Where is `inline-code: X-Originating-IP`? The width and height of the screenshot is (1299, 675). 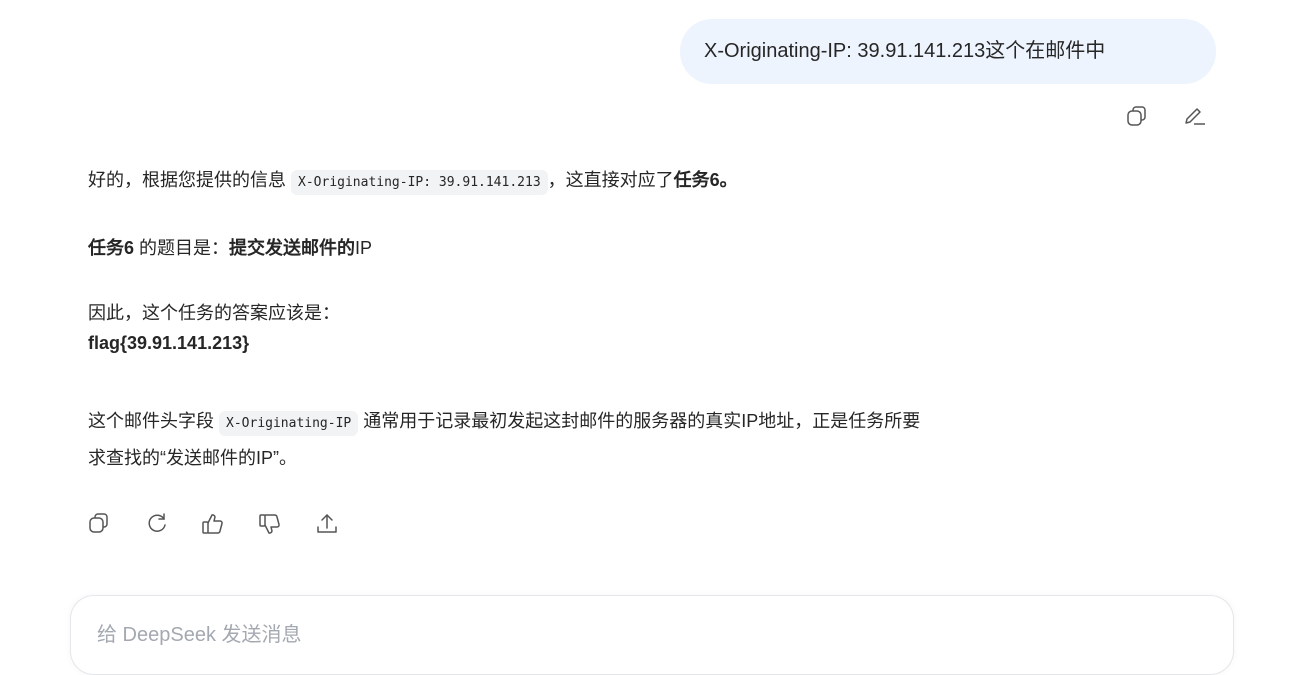
inline-code: X-Originating-IP is located at coordinates (289, 423).